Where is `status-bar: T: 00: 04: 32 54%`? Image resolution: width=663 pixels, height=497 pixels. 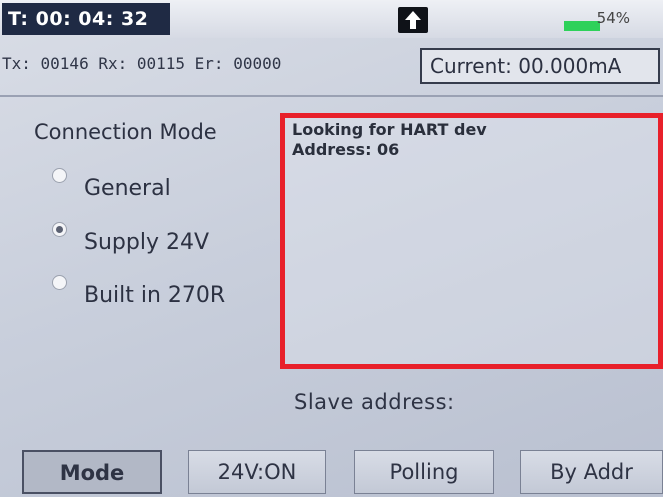 status-bar: T: 00: 04: 32 54% is located at coordinates (331, 19).